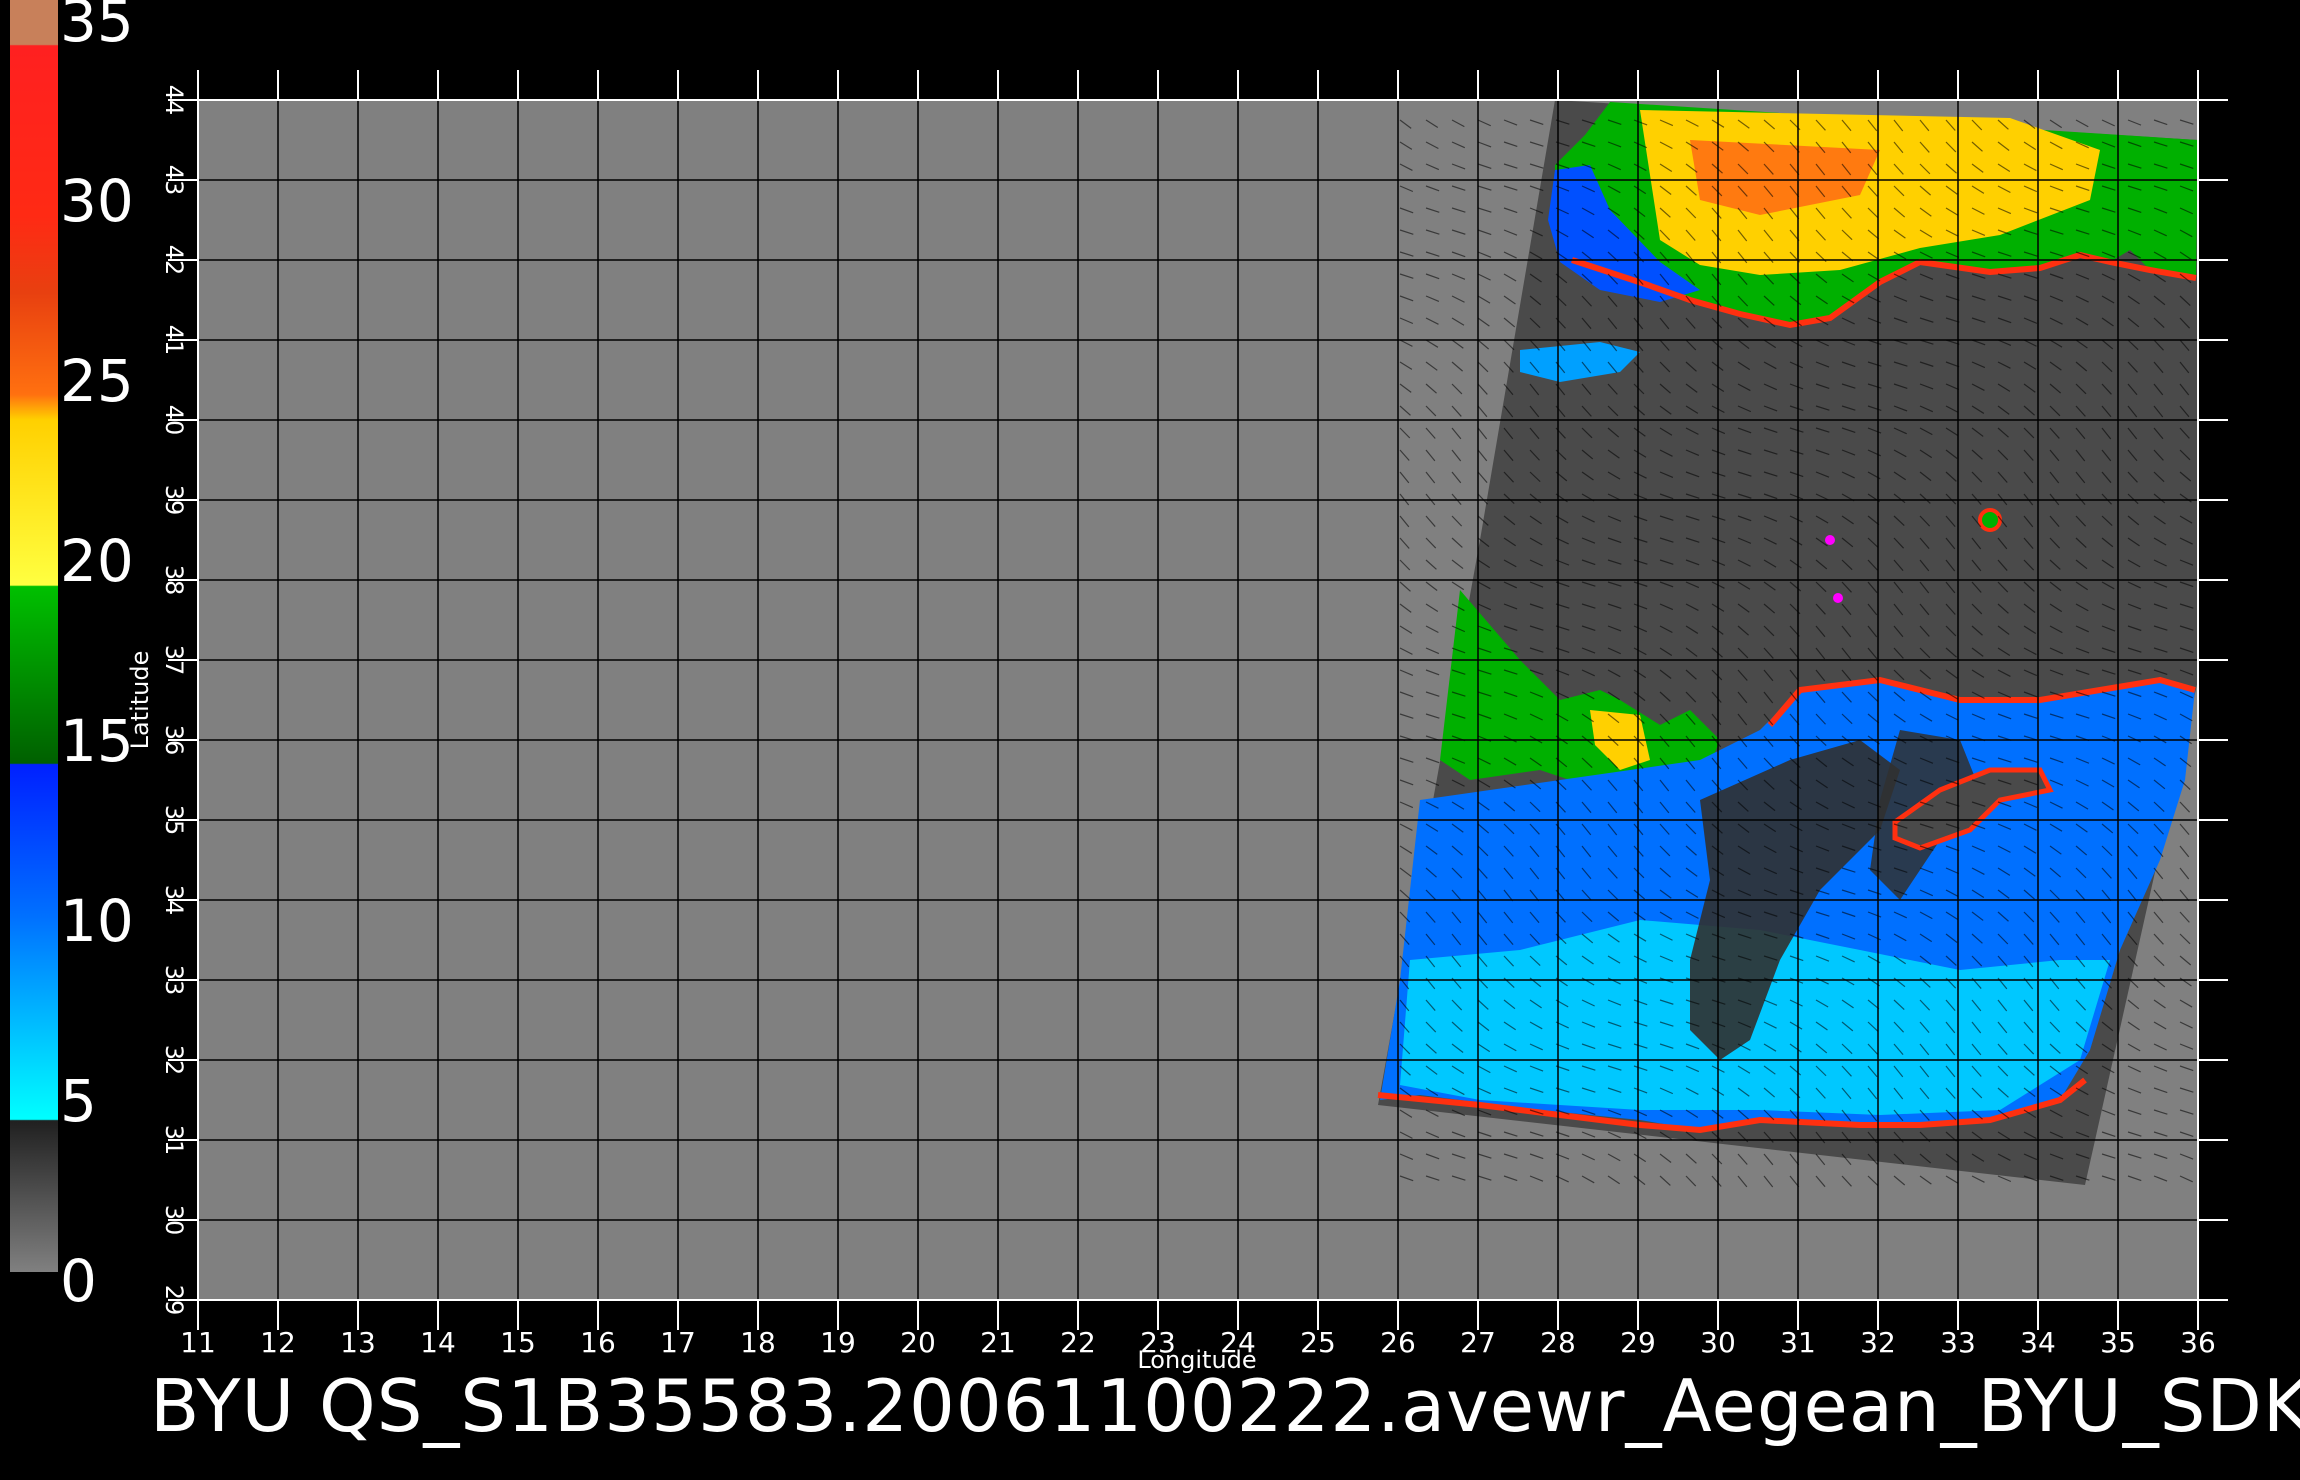 The height and width of the screenshot is (1480, 2300). What do you see at coordinates (518, 1342) in the screenshot?
I see `x-tick-label: 15` at bounding box center [518, 1342].